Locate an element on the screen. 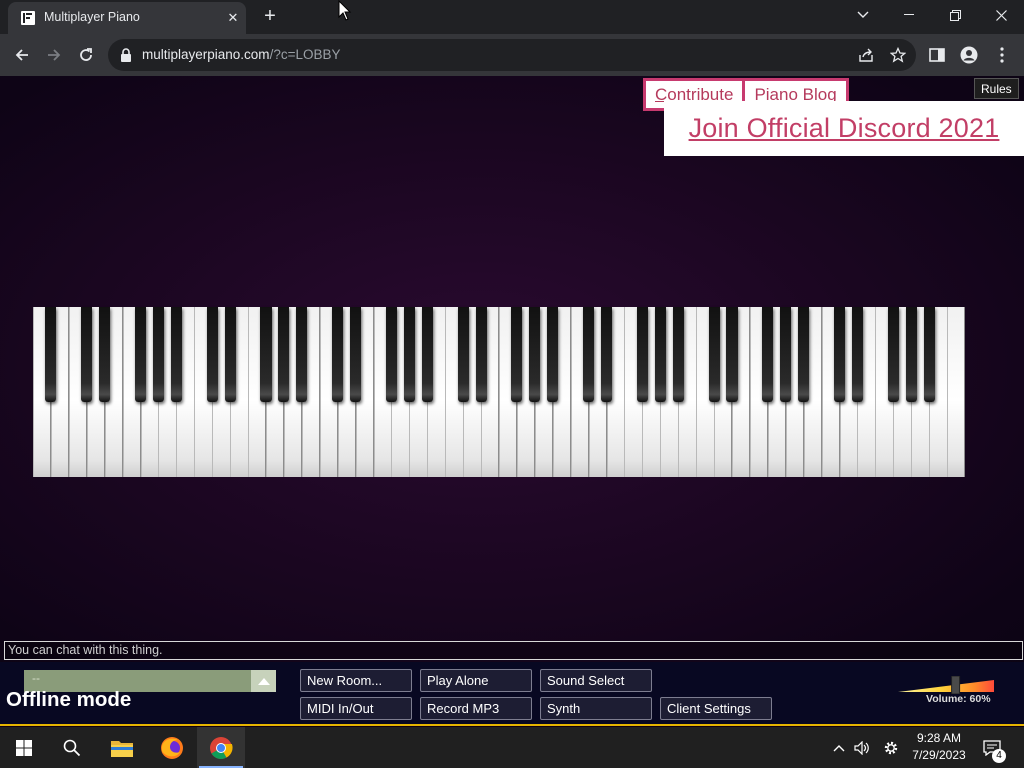 The width and height of the screenshot is (1024, 768). minimize-icon is located at coordinates (909, 15).